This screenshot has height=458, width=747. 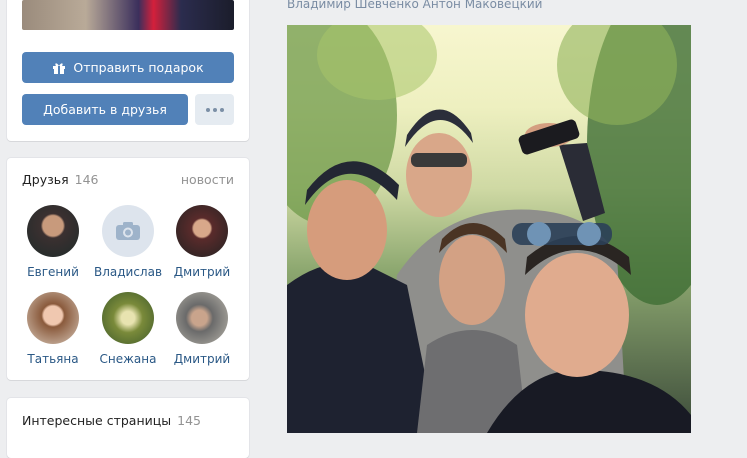 I want to click on more-actions-button, so click(x=214, y=109).